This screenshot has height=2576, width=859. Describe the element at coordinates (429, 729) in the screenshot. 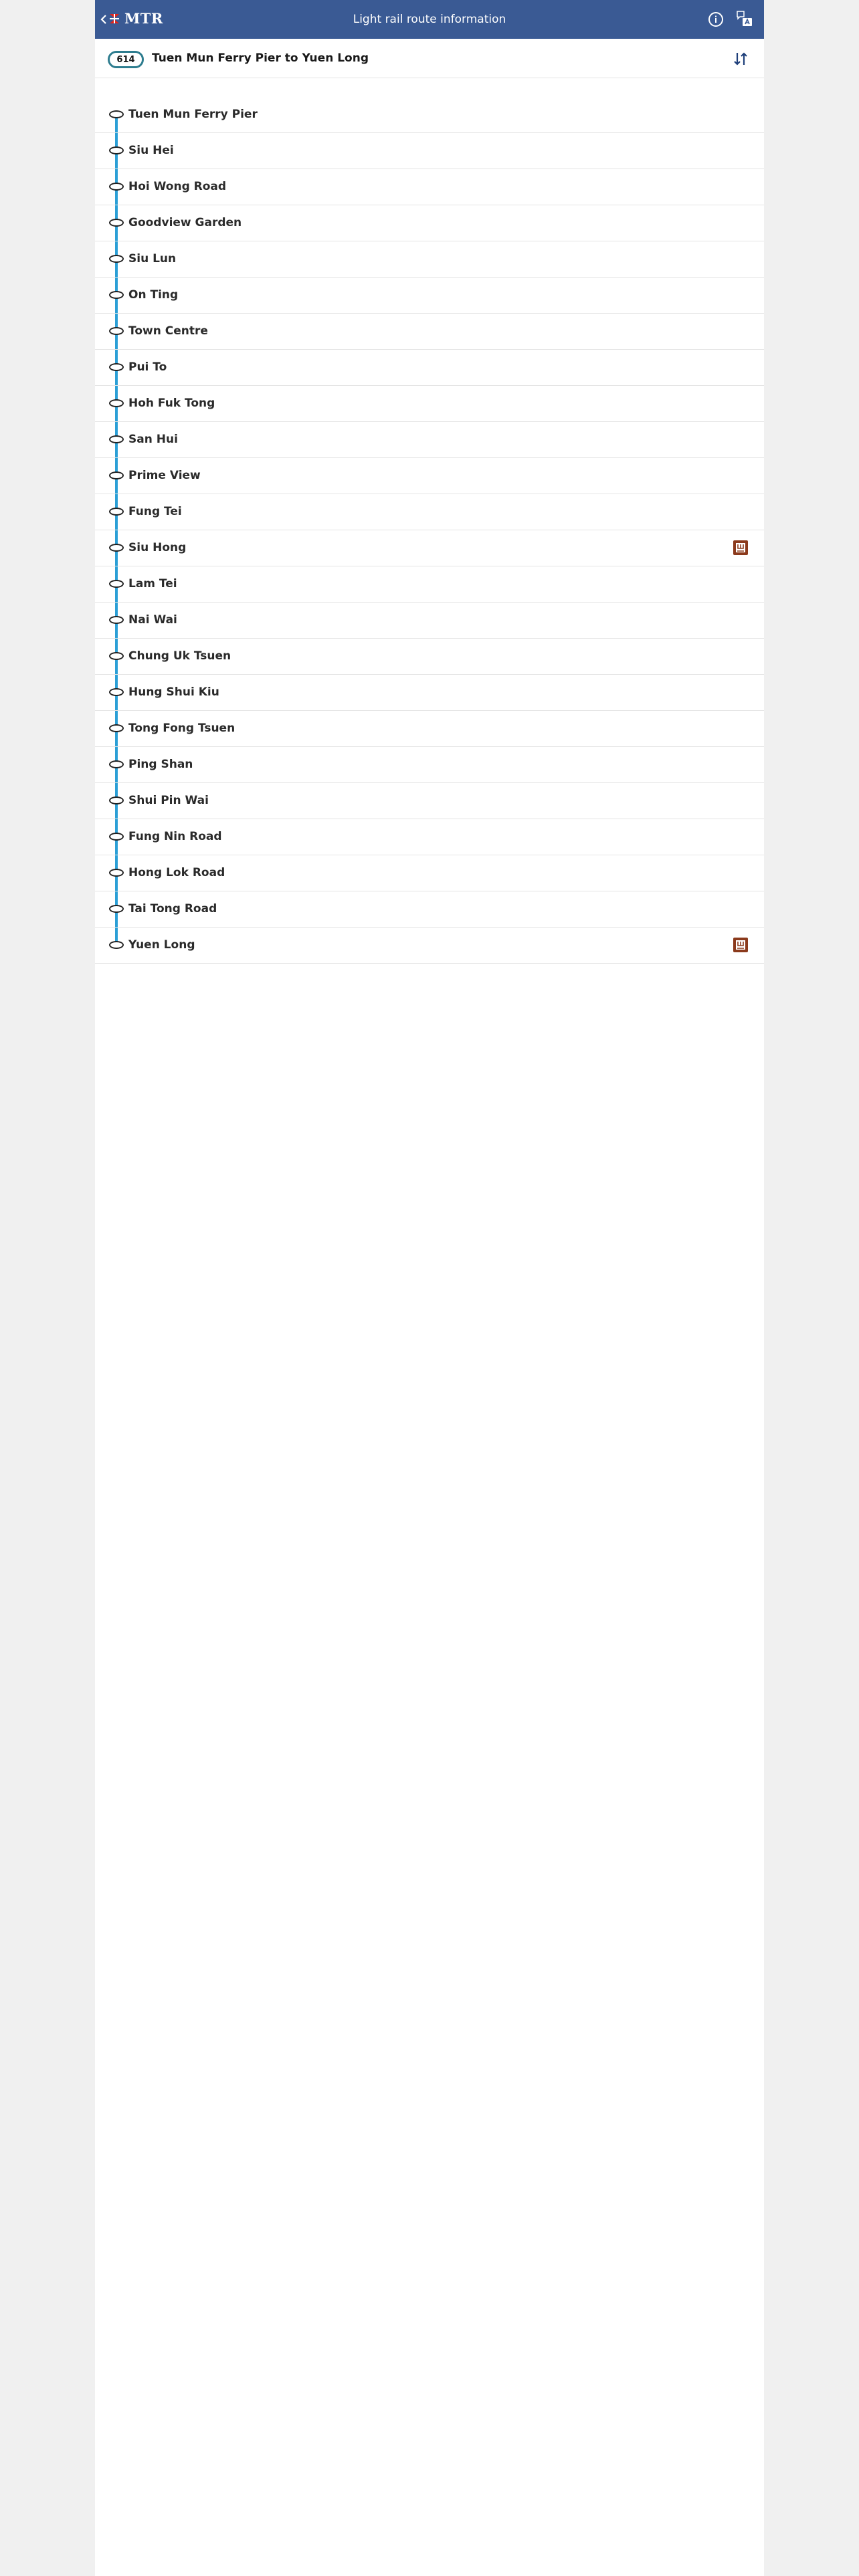

I see `stop-item: Tong Fong Tsuen` at that location.